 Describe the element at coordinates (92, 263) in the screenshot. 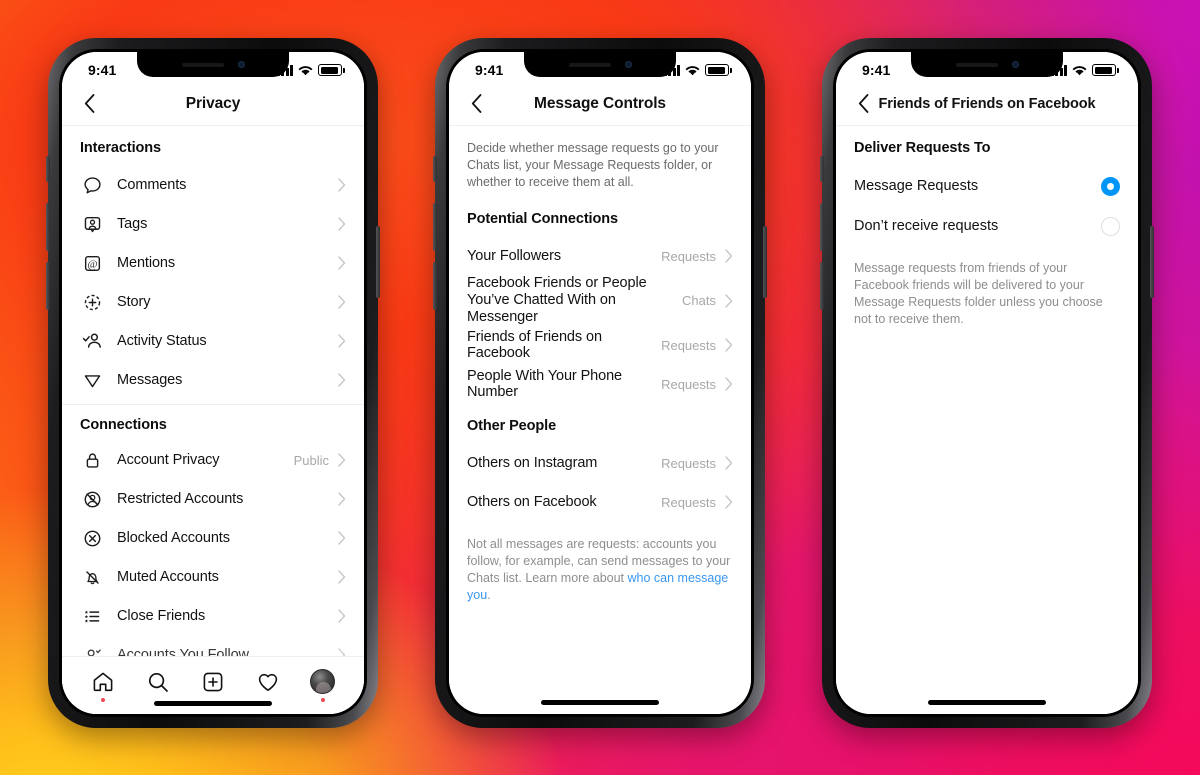

I see `at-mention-icon: @` at that location.